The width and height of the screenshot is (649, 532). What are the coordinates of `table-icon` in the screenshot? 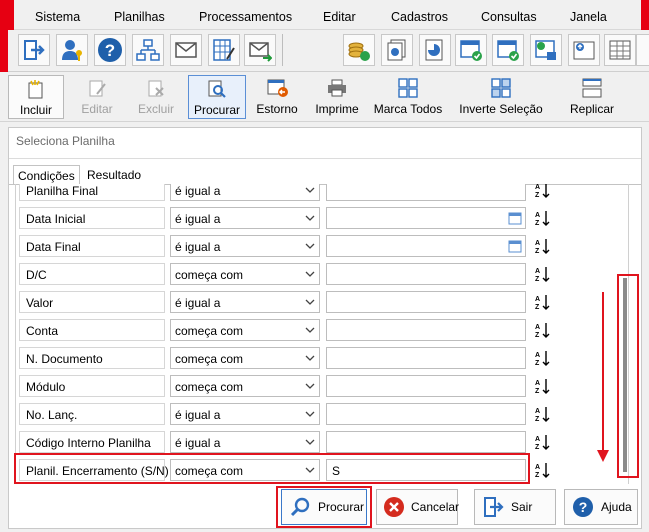 It's located at (620, 50).